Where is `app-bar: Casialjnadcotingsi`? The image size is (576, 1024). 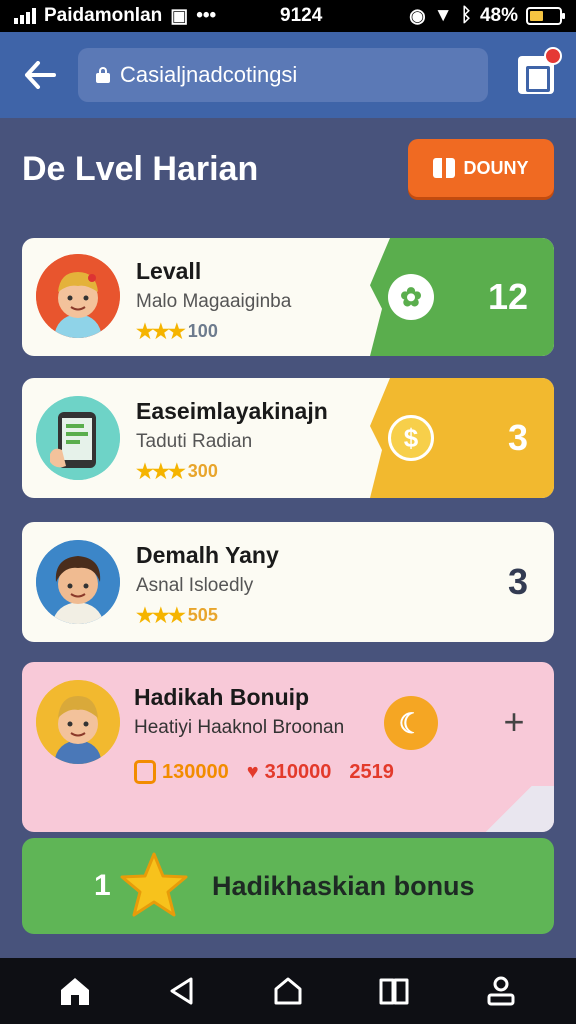 app-bar: Casialjnadcotingsi is located at coordinates (288, 75).